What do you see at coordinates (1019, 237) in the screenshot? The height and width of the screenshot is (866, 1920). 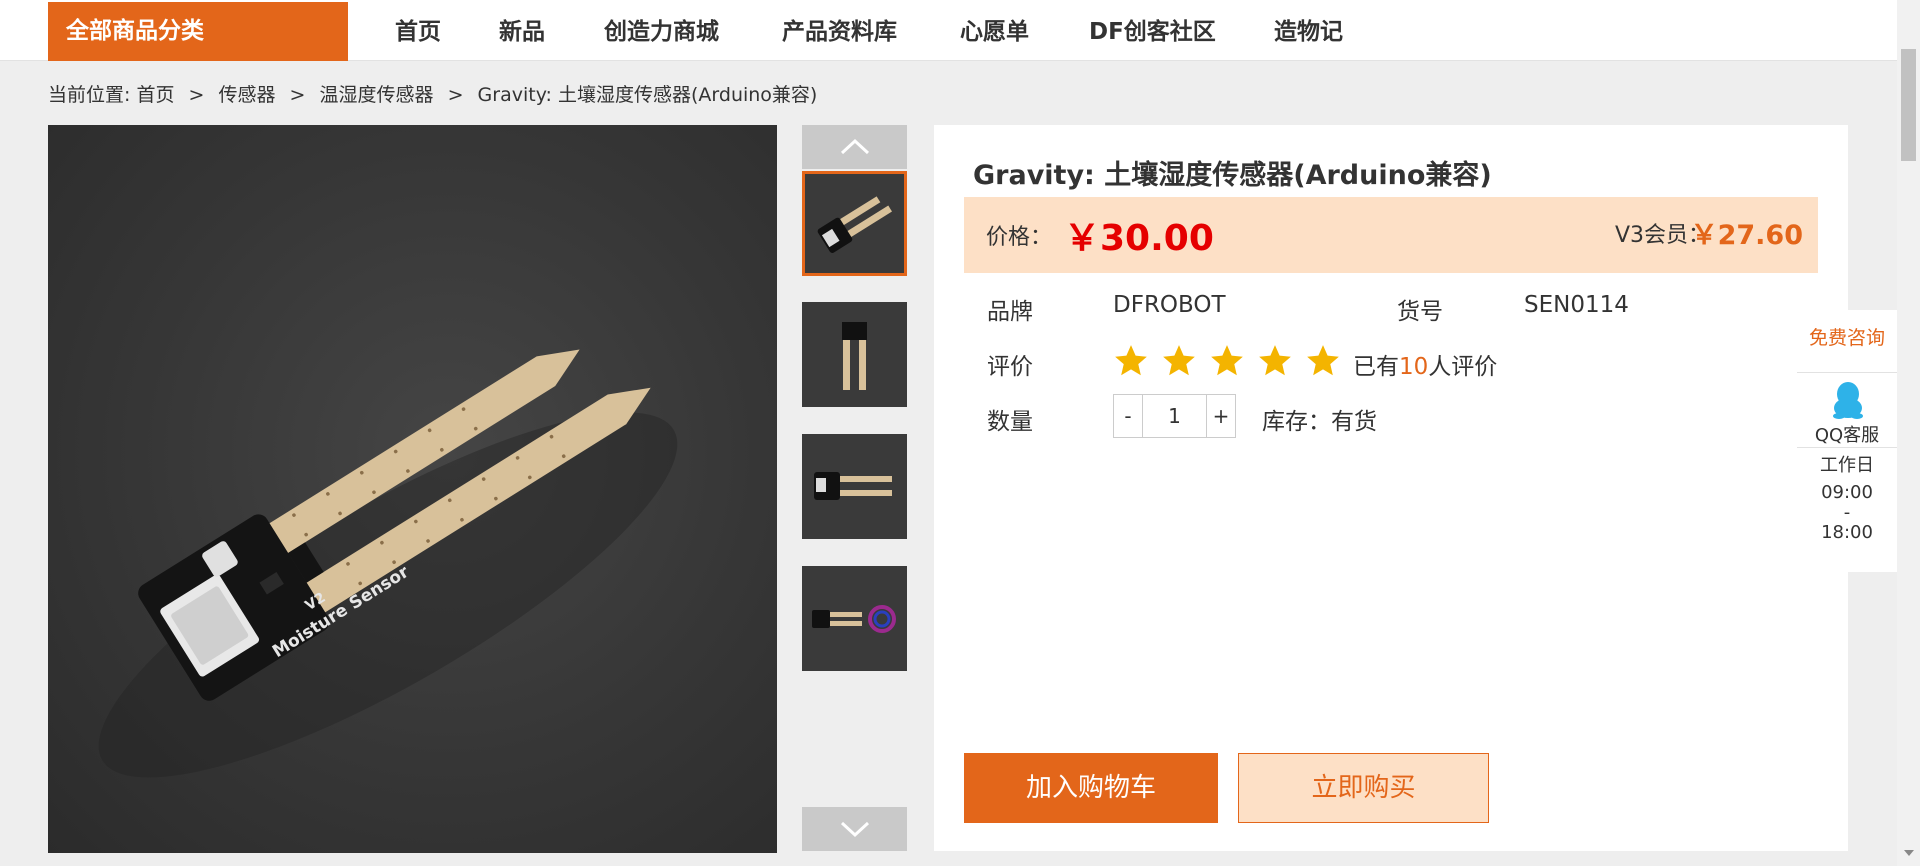 I see `price-label: 价格：` at bounding box center [1019, 237].